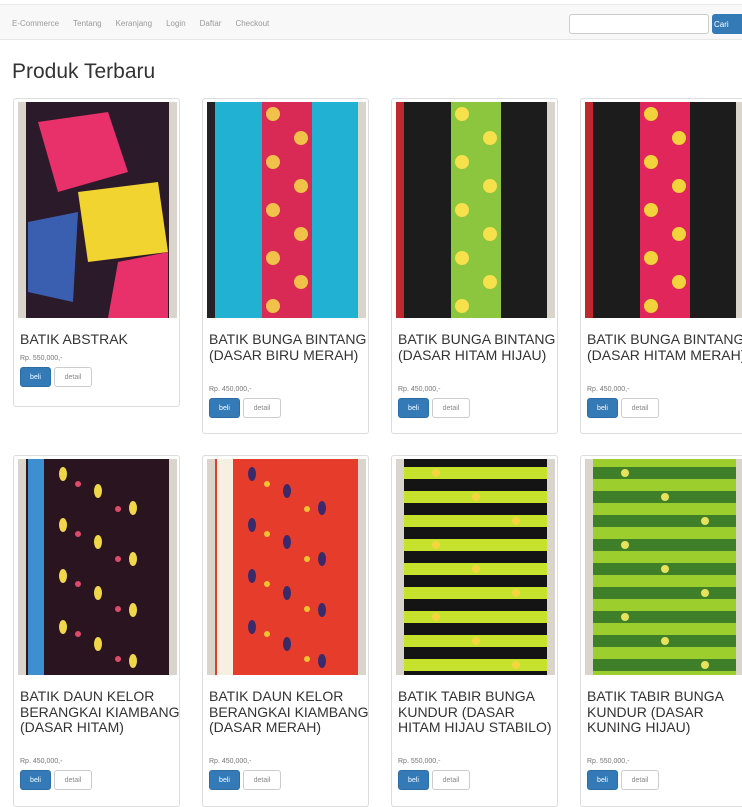 The image size is (742, 807). What do you see at coordinates (288, 347) in the screenshot?
I see `product-name: BATIK BUNGA BINTANG (DASAR BIRU MERAH)` at bounding box center [288, 347].